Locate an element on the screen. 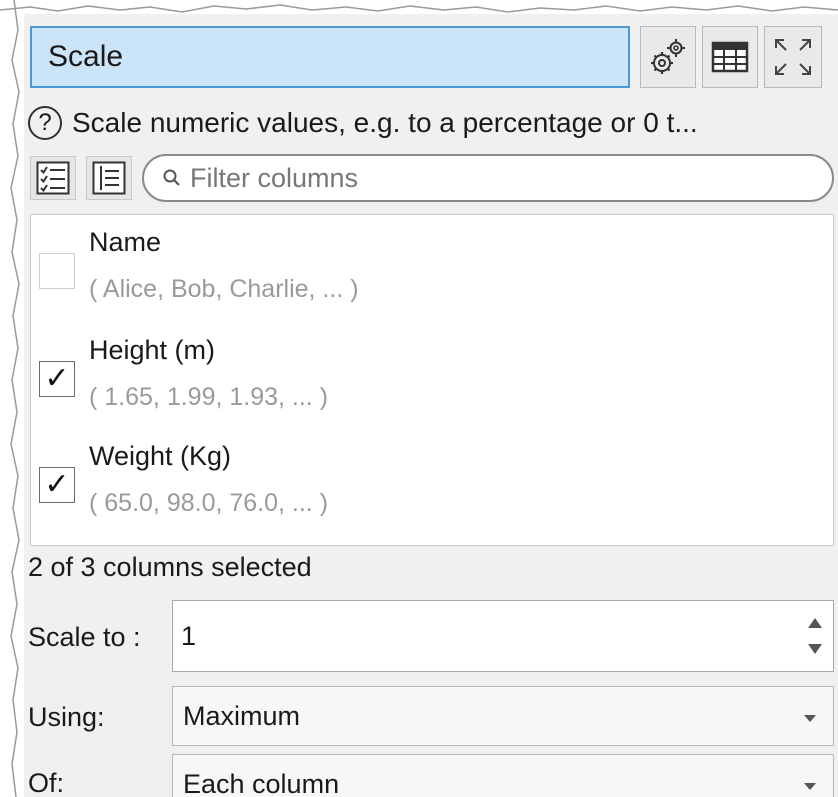 The height and width of the screenshot is (797, 838). of-selected-value: Each column is located at coordinates (261, 783).